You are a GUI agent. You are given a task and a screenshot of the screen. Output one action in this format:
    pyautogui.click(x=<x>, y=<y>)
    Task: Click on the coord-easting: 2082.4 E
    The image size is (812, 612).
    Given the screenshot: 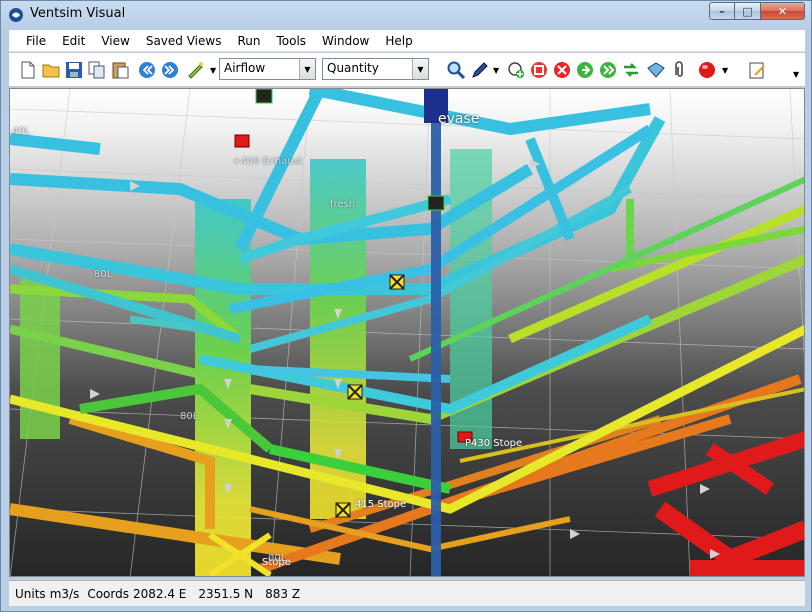 What is the action you would take?
    pyautogui.click(x=159, y=593)
    